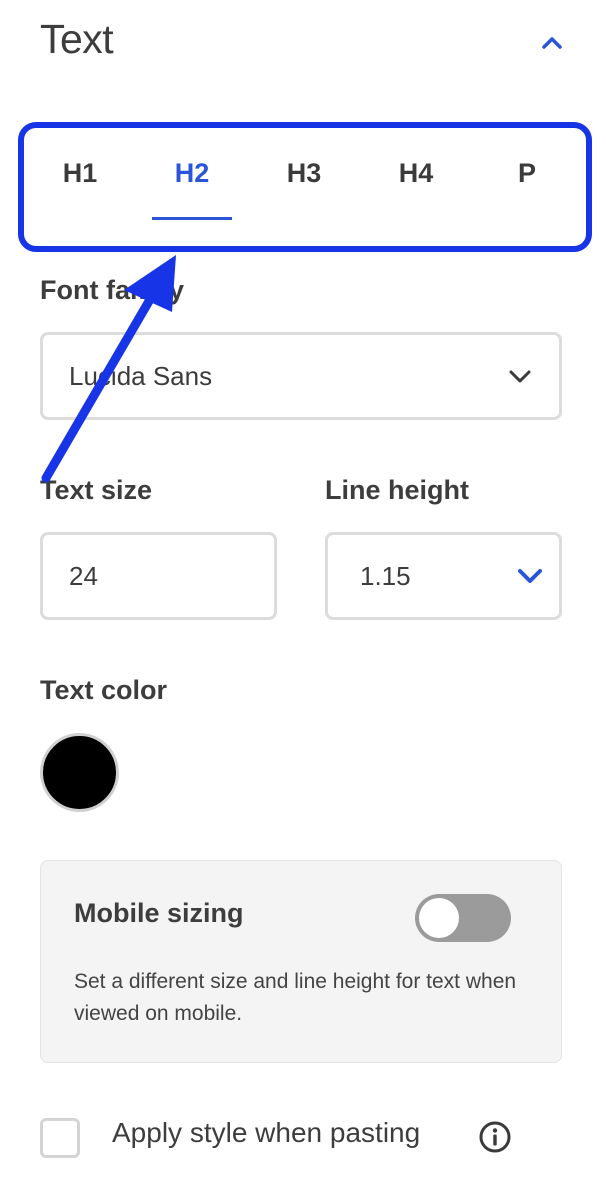 This screenshot has height=1196, width=606. What do you see at coordinates (495, 1137) in the screenshot?
I see `info-icon` at bounding box center [495, 1137].